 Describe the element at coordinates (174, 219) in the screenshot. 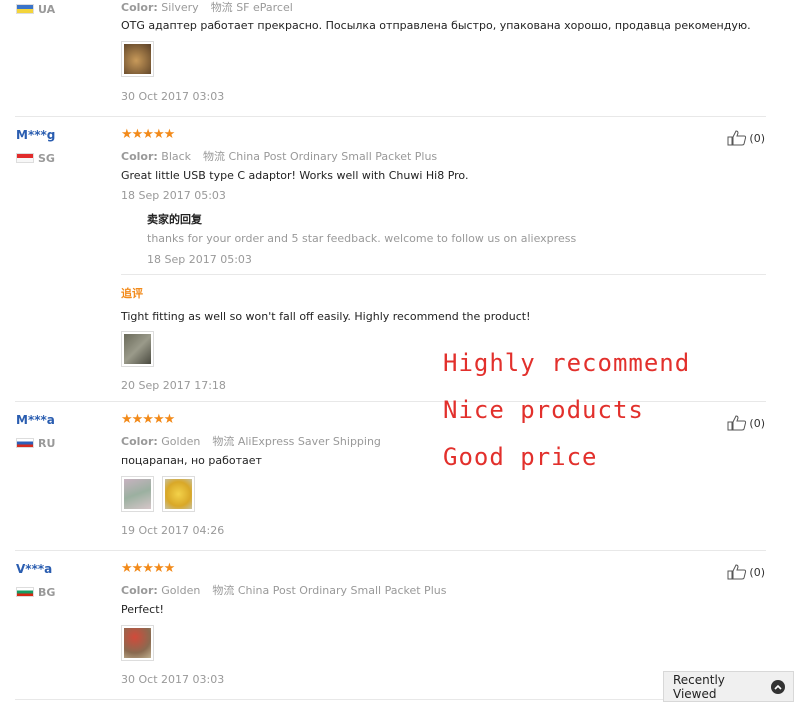

I see `seller-reply-title: 卖家的回复` at that location.